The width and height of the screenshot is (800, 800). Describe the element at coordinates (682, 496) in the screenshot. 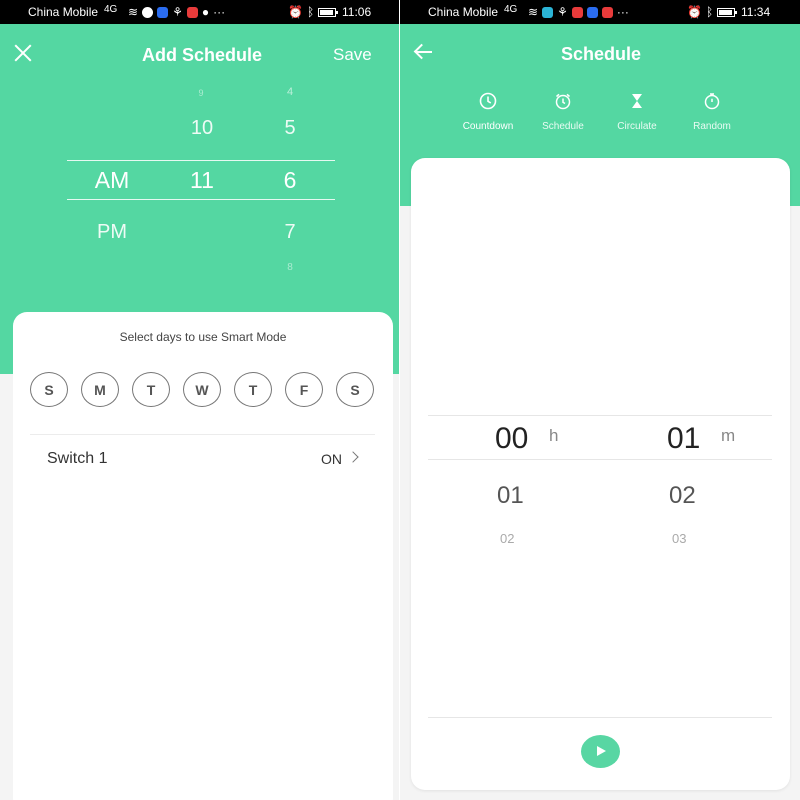

I see `minutes-option: 02` at that location.